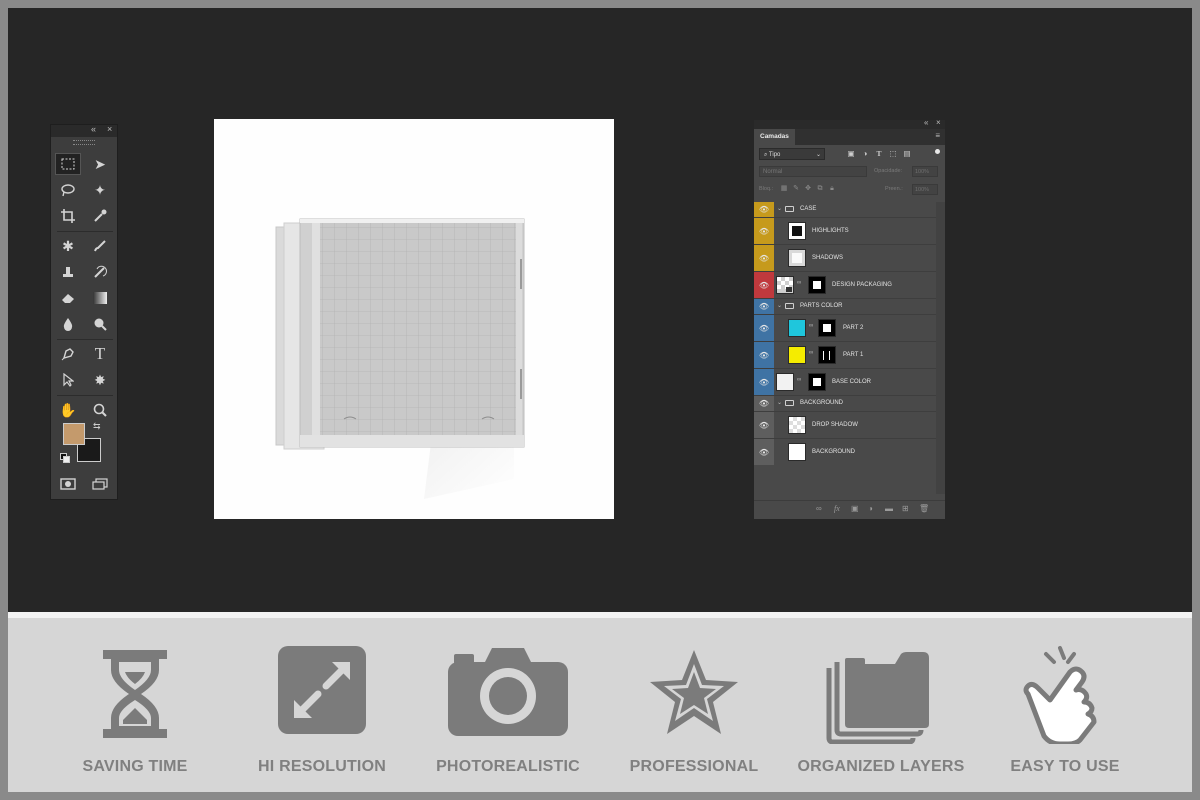 The image size is (1200, 800). I want to click on layer-part-1: 👁︎ ∞ PART 1, so click(845, 355).